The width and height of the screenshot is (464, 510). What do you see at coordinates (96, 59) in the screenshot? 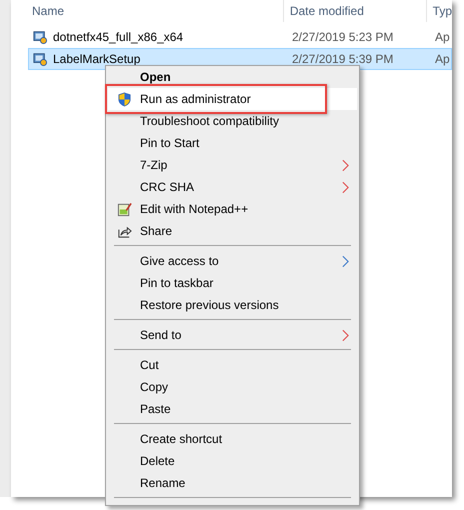
I see `file-name: LabelMarkSetup` at bounding box center [96, 59].